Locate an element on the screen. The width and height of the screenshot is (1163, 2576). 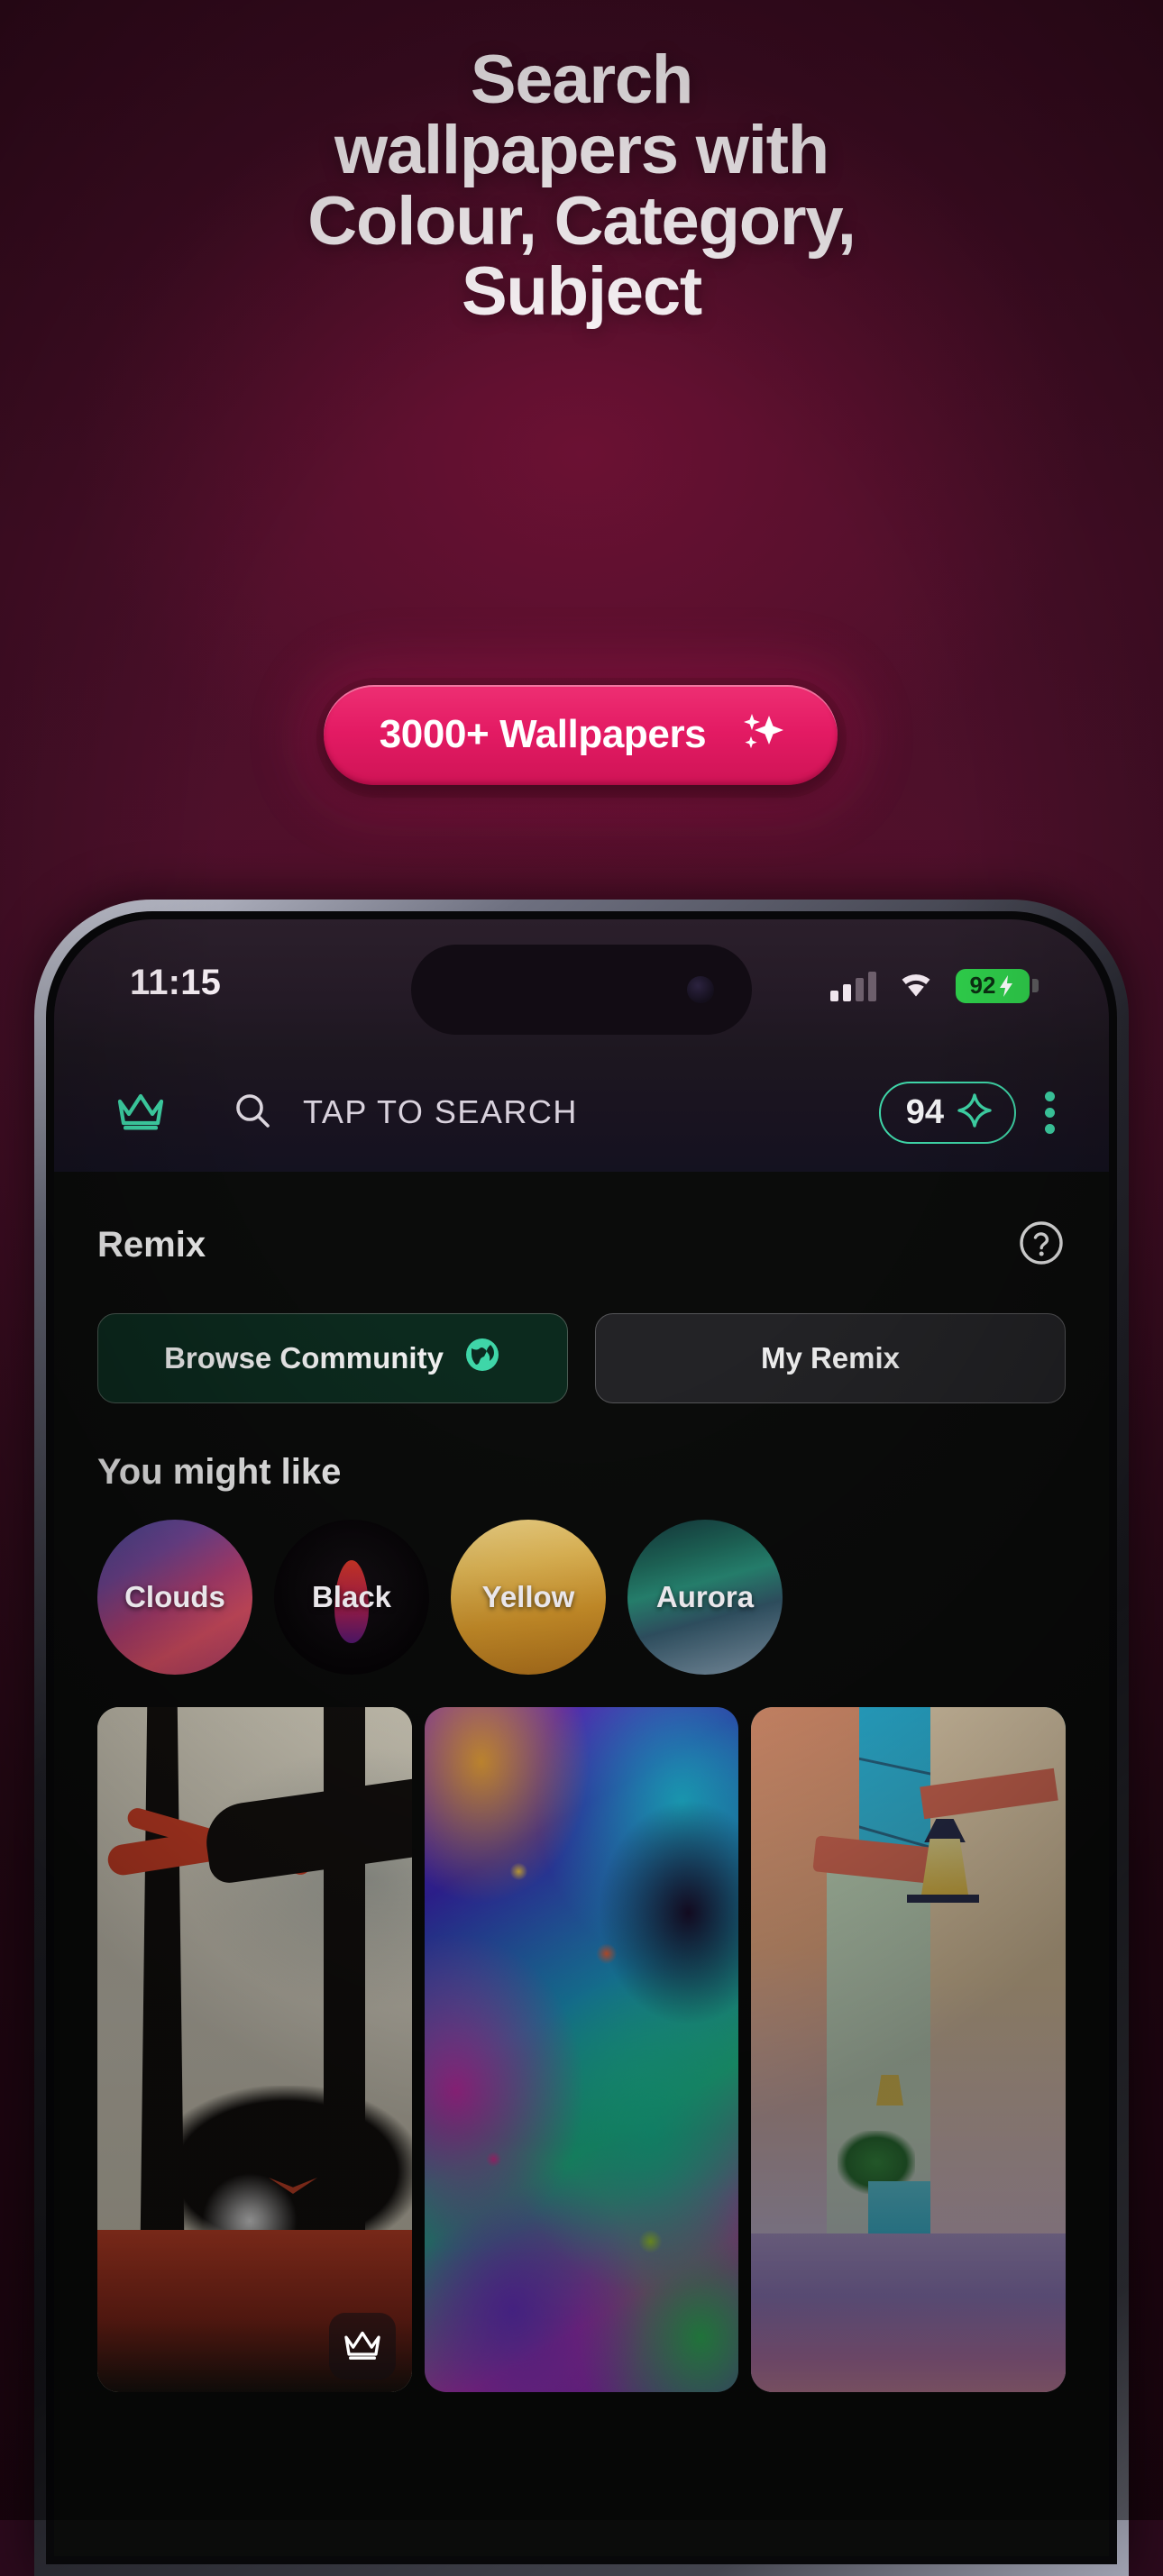
suggestion-chip-black: Black is located at coordinates (351, 1597).